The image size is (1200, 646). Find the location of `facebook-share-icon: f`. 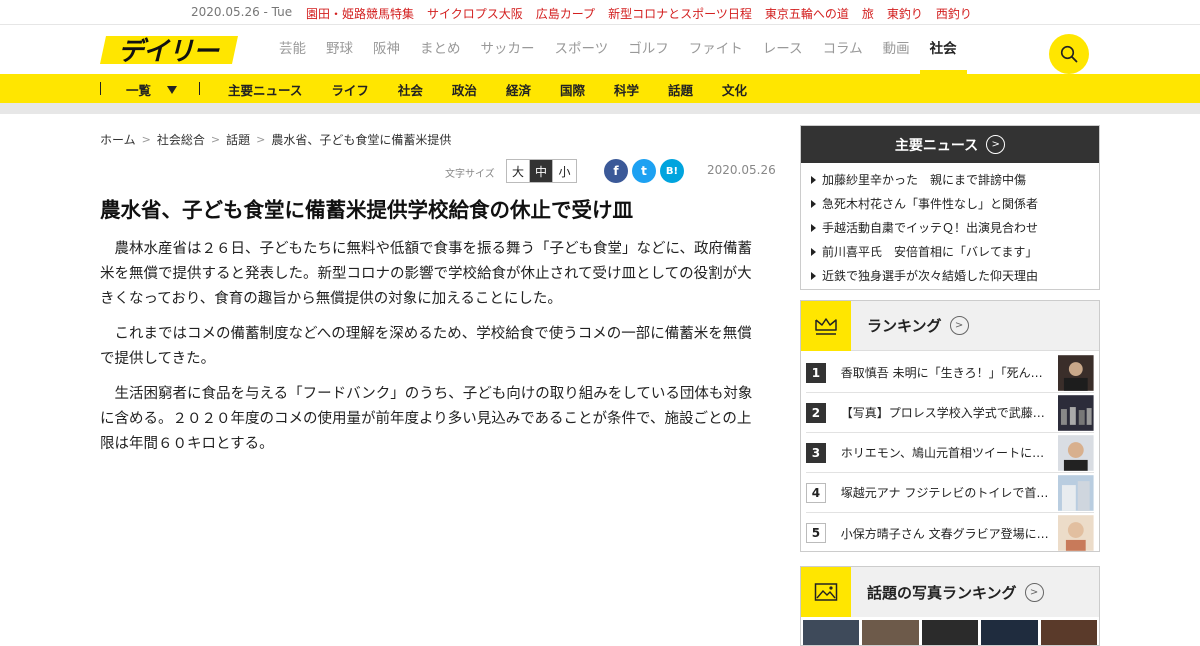

facebook-share-icon: f is located at coordinates (616, 171).